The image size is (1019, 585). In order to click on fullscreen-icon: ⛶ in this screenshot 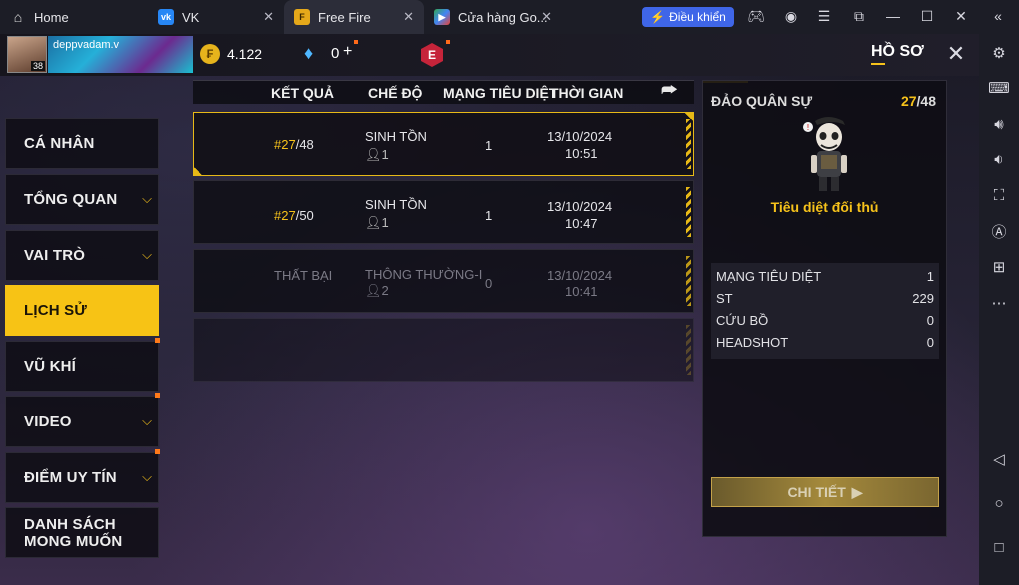, I will do `click(999, 195)`.